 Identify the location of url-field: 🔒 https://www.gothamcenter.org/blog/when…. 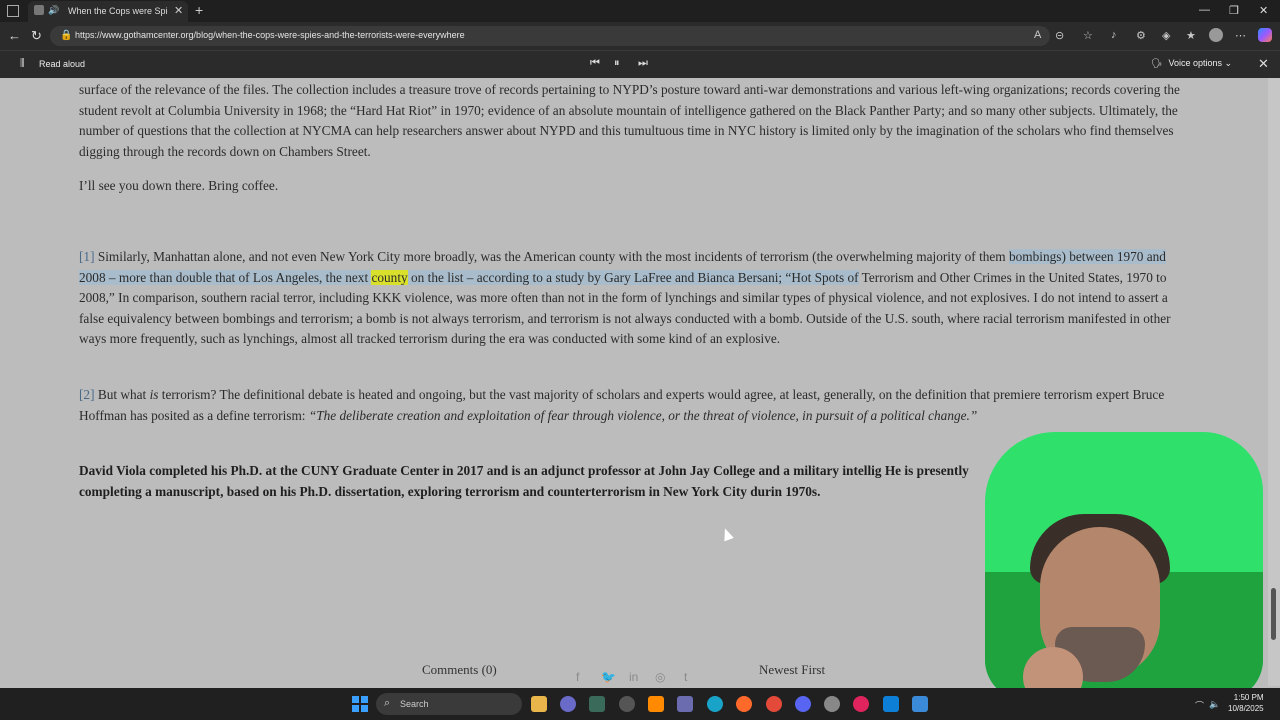
(550, 36).